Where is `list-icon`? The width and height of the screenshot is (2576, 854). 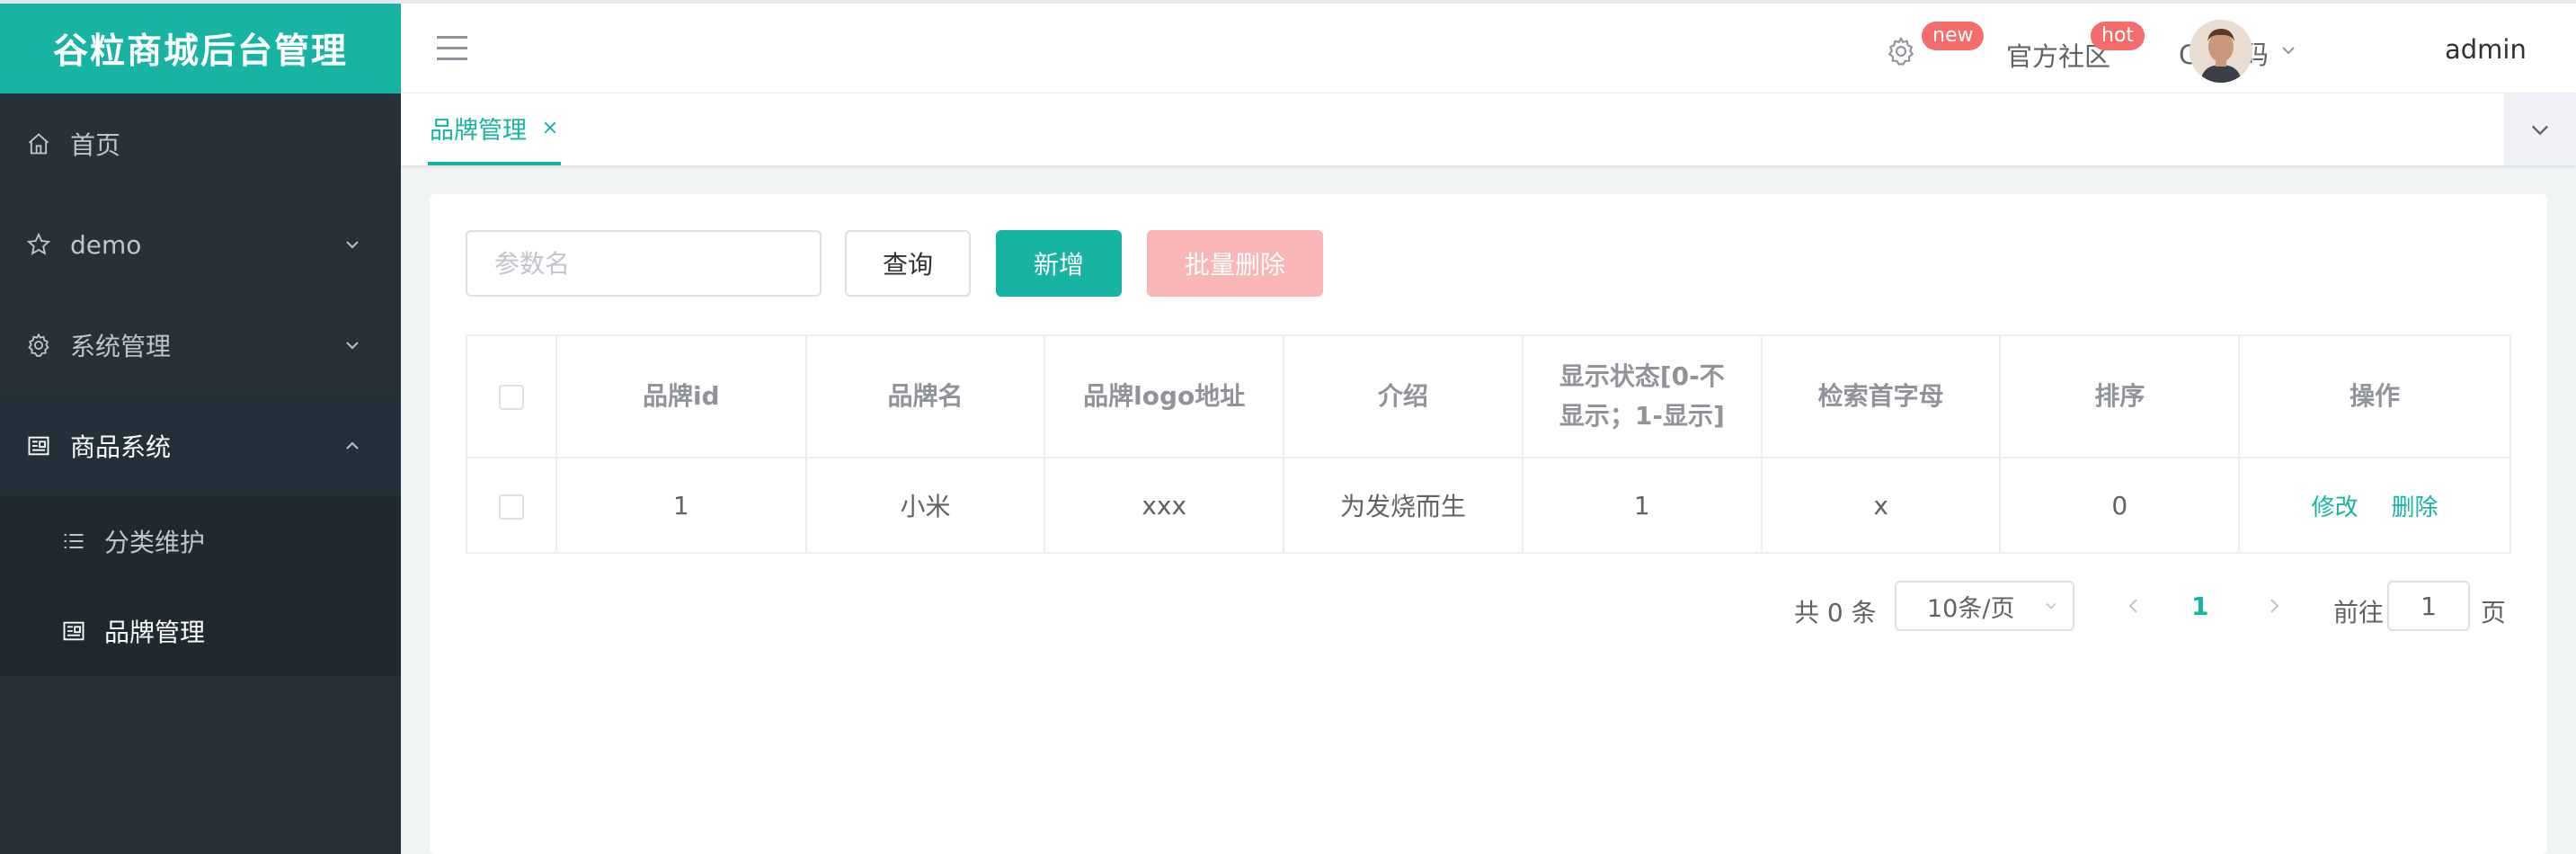 list-icon is located at coordinates (73, 541).